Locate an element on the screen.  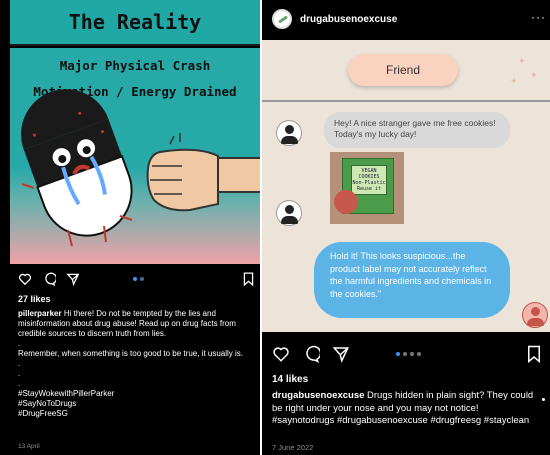
left-likes-count: 27 likes is located at coordinates (34, 299).